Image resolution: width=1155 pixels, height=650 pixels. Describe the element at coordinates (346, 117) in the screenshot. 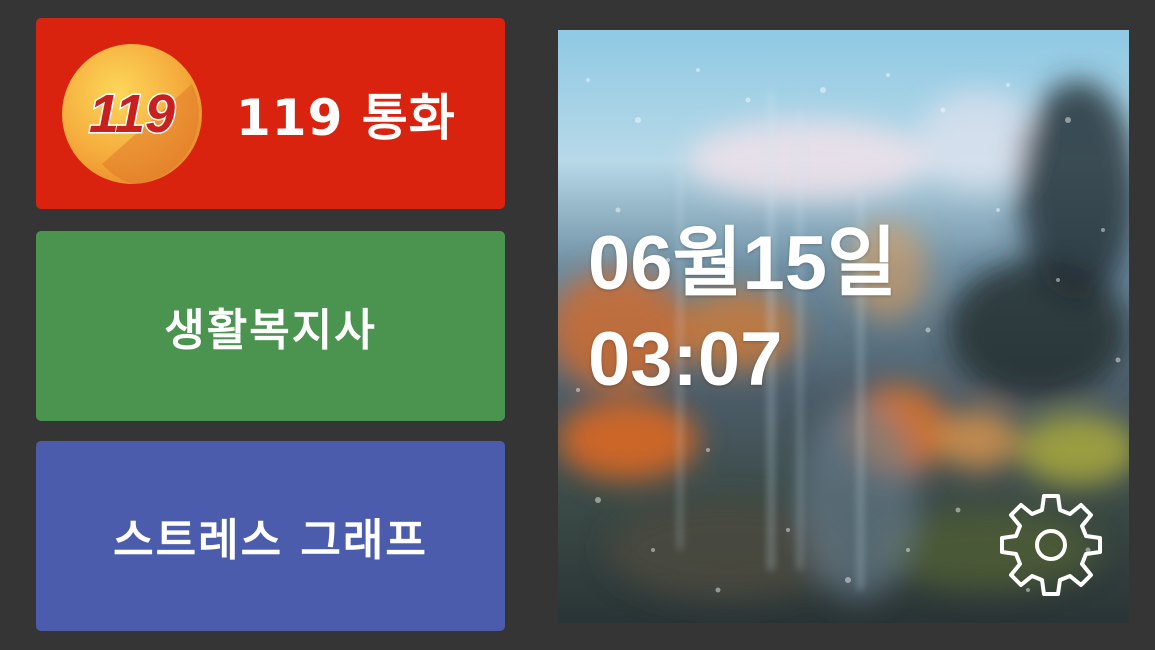

I see `call-119-label: 119 통화` at that location.